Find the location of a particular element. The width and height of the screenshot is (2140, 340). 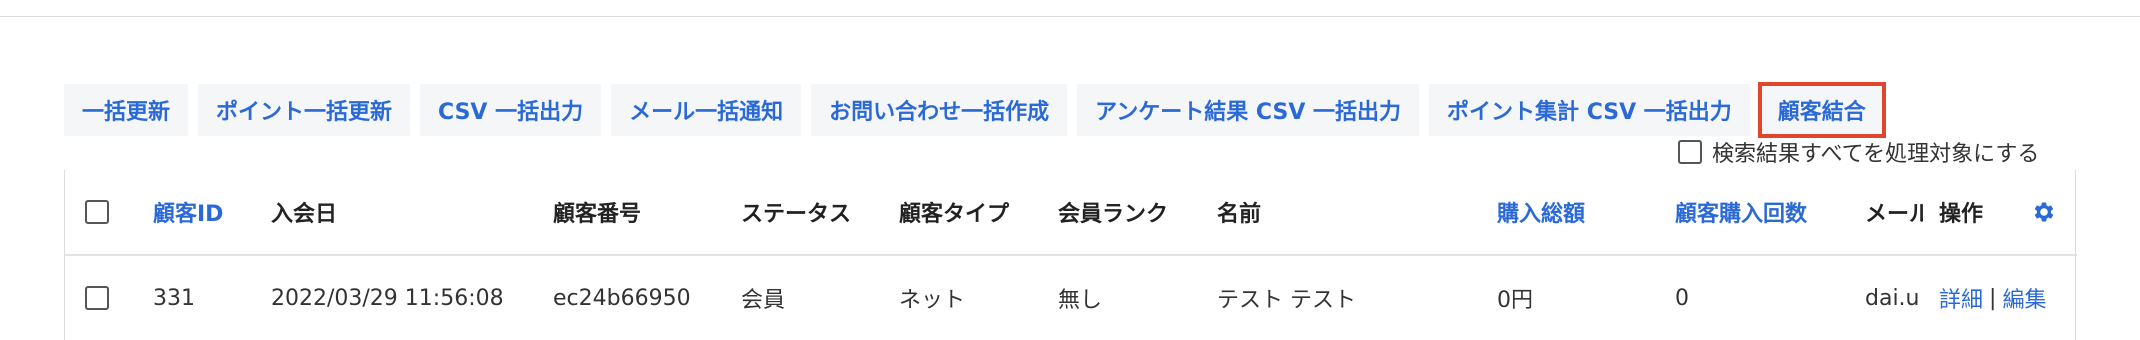

bulk-point-update-button: ポイント一括更新 is located at coordinates (304, 110).